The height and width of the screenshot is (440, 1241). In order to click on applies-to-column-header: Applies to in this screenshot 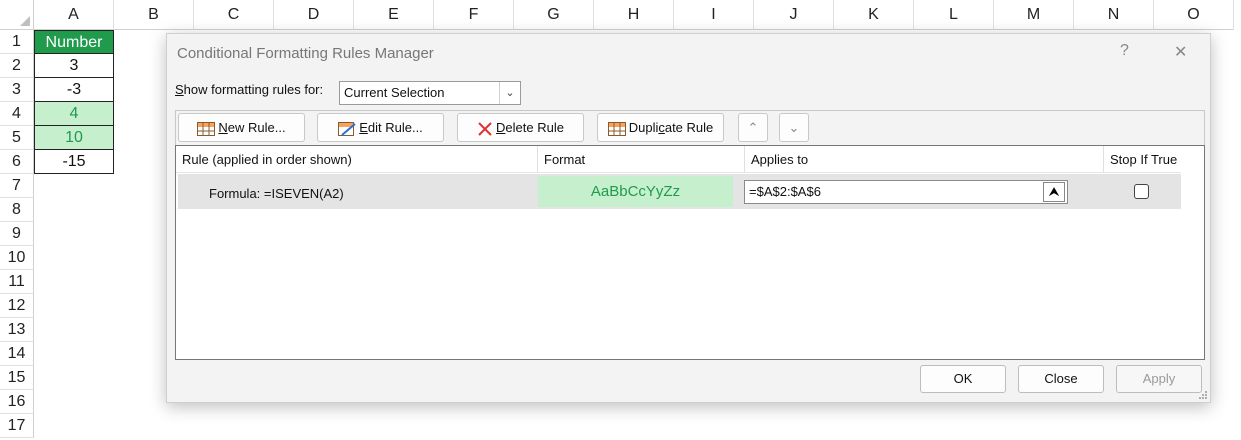, I will do `click(924, 159)`.